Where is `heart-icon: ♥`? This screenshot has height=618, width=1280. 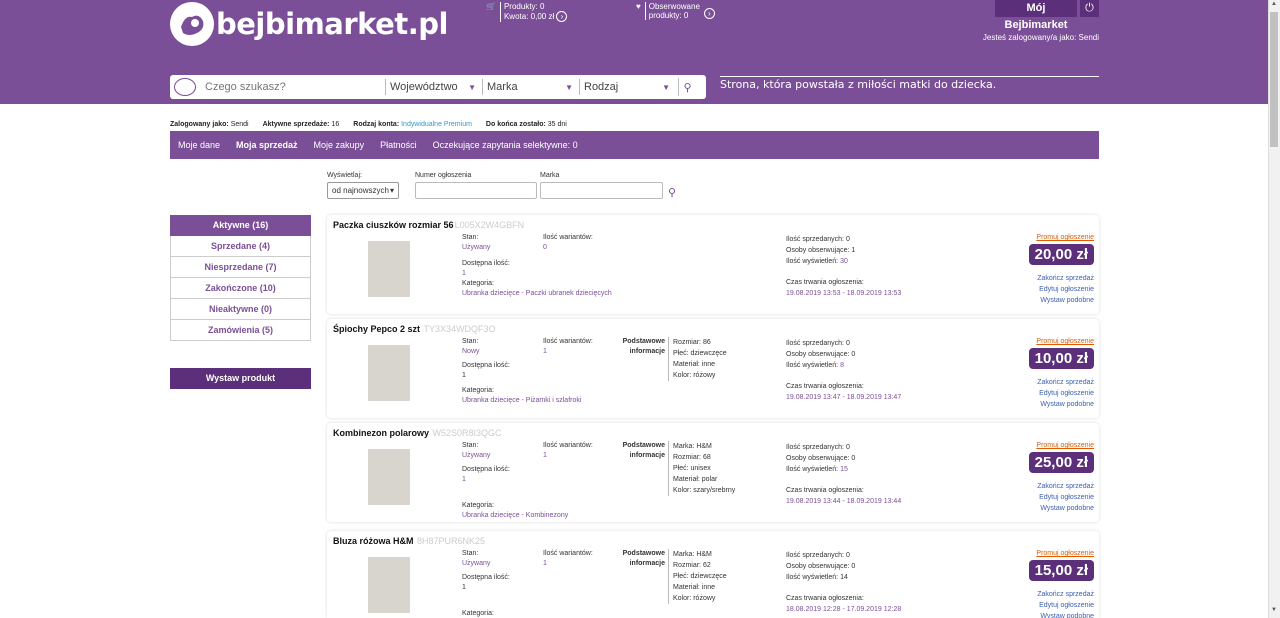 heart-icon: ♥ is located at coordinates (638, 6).